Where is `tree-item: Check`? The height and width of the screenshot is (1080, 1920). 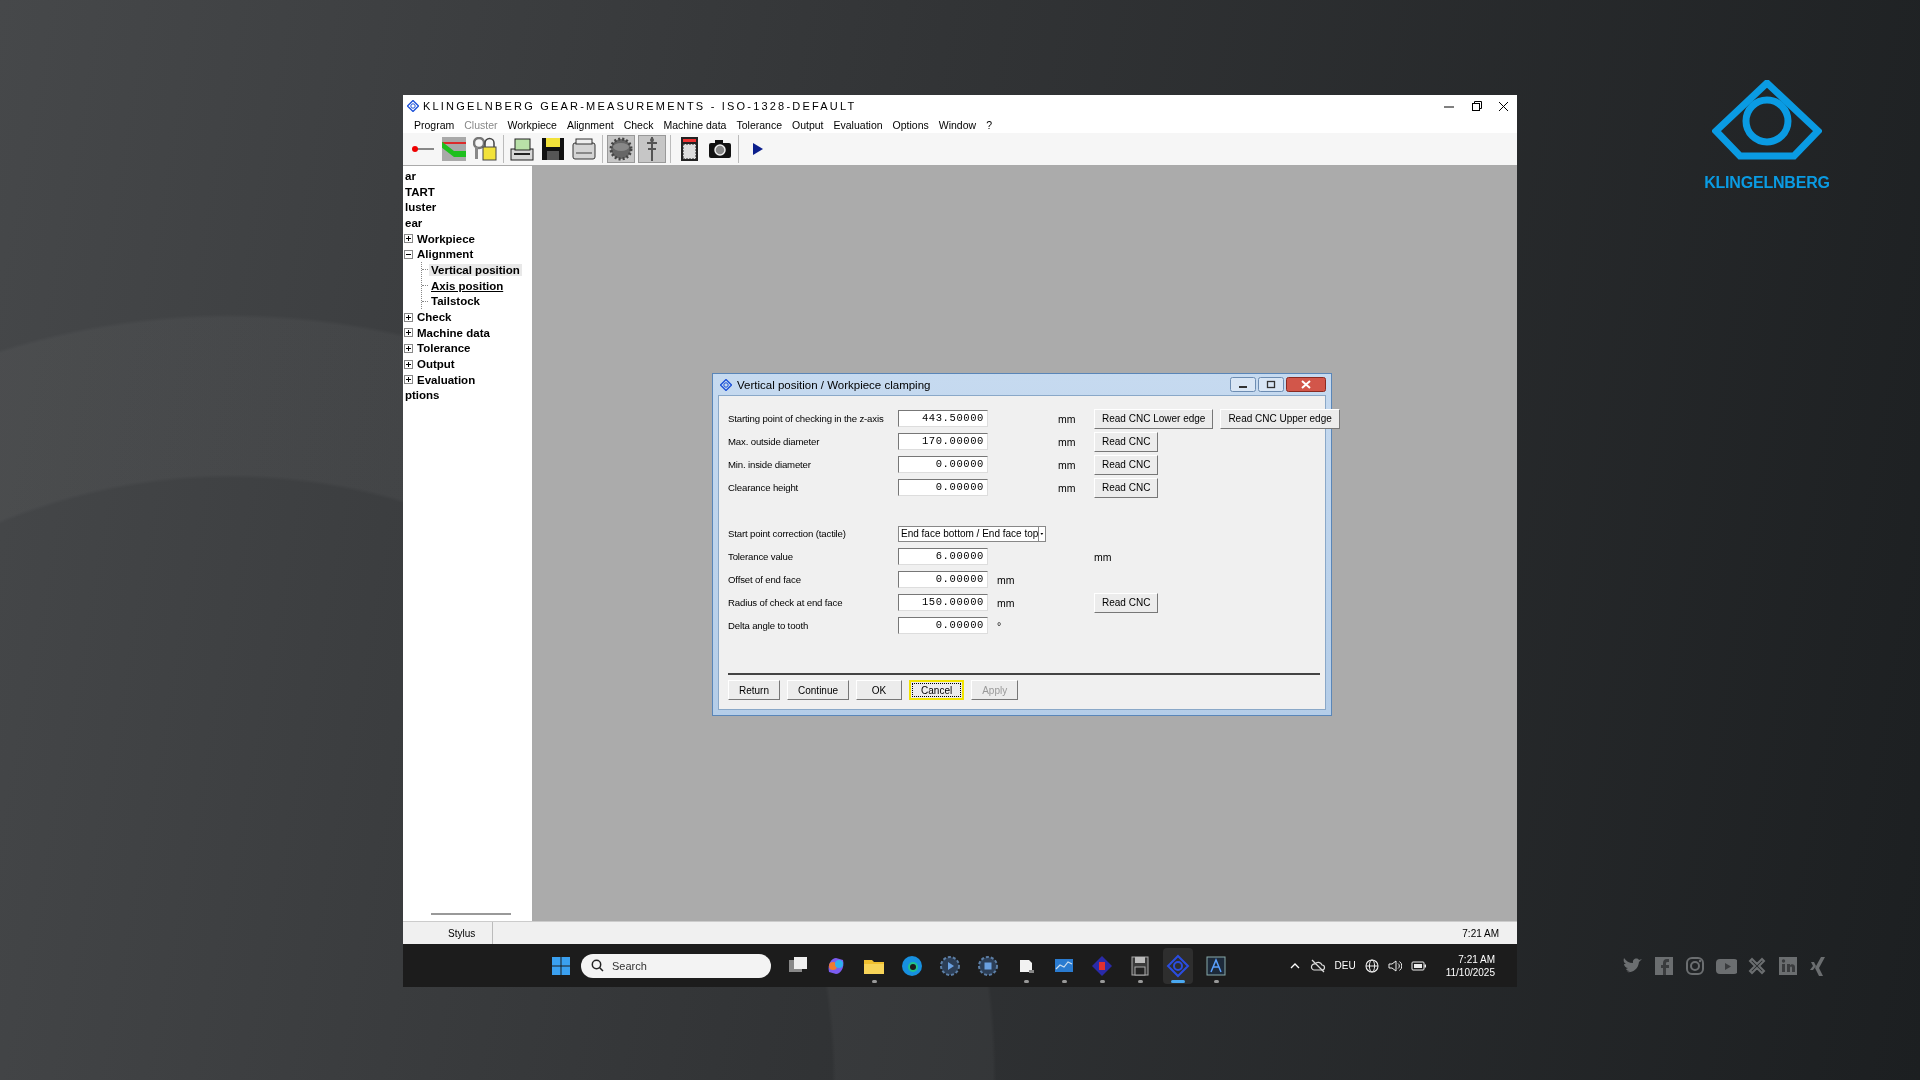 tree-item: Check is located at coordinates (434, 317).